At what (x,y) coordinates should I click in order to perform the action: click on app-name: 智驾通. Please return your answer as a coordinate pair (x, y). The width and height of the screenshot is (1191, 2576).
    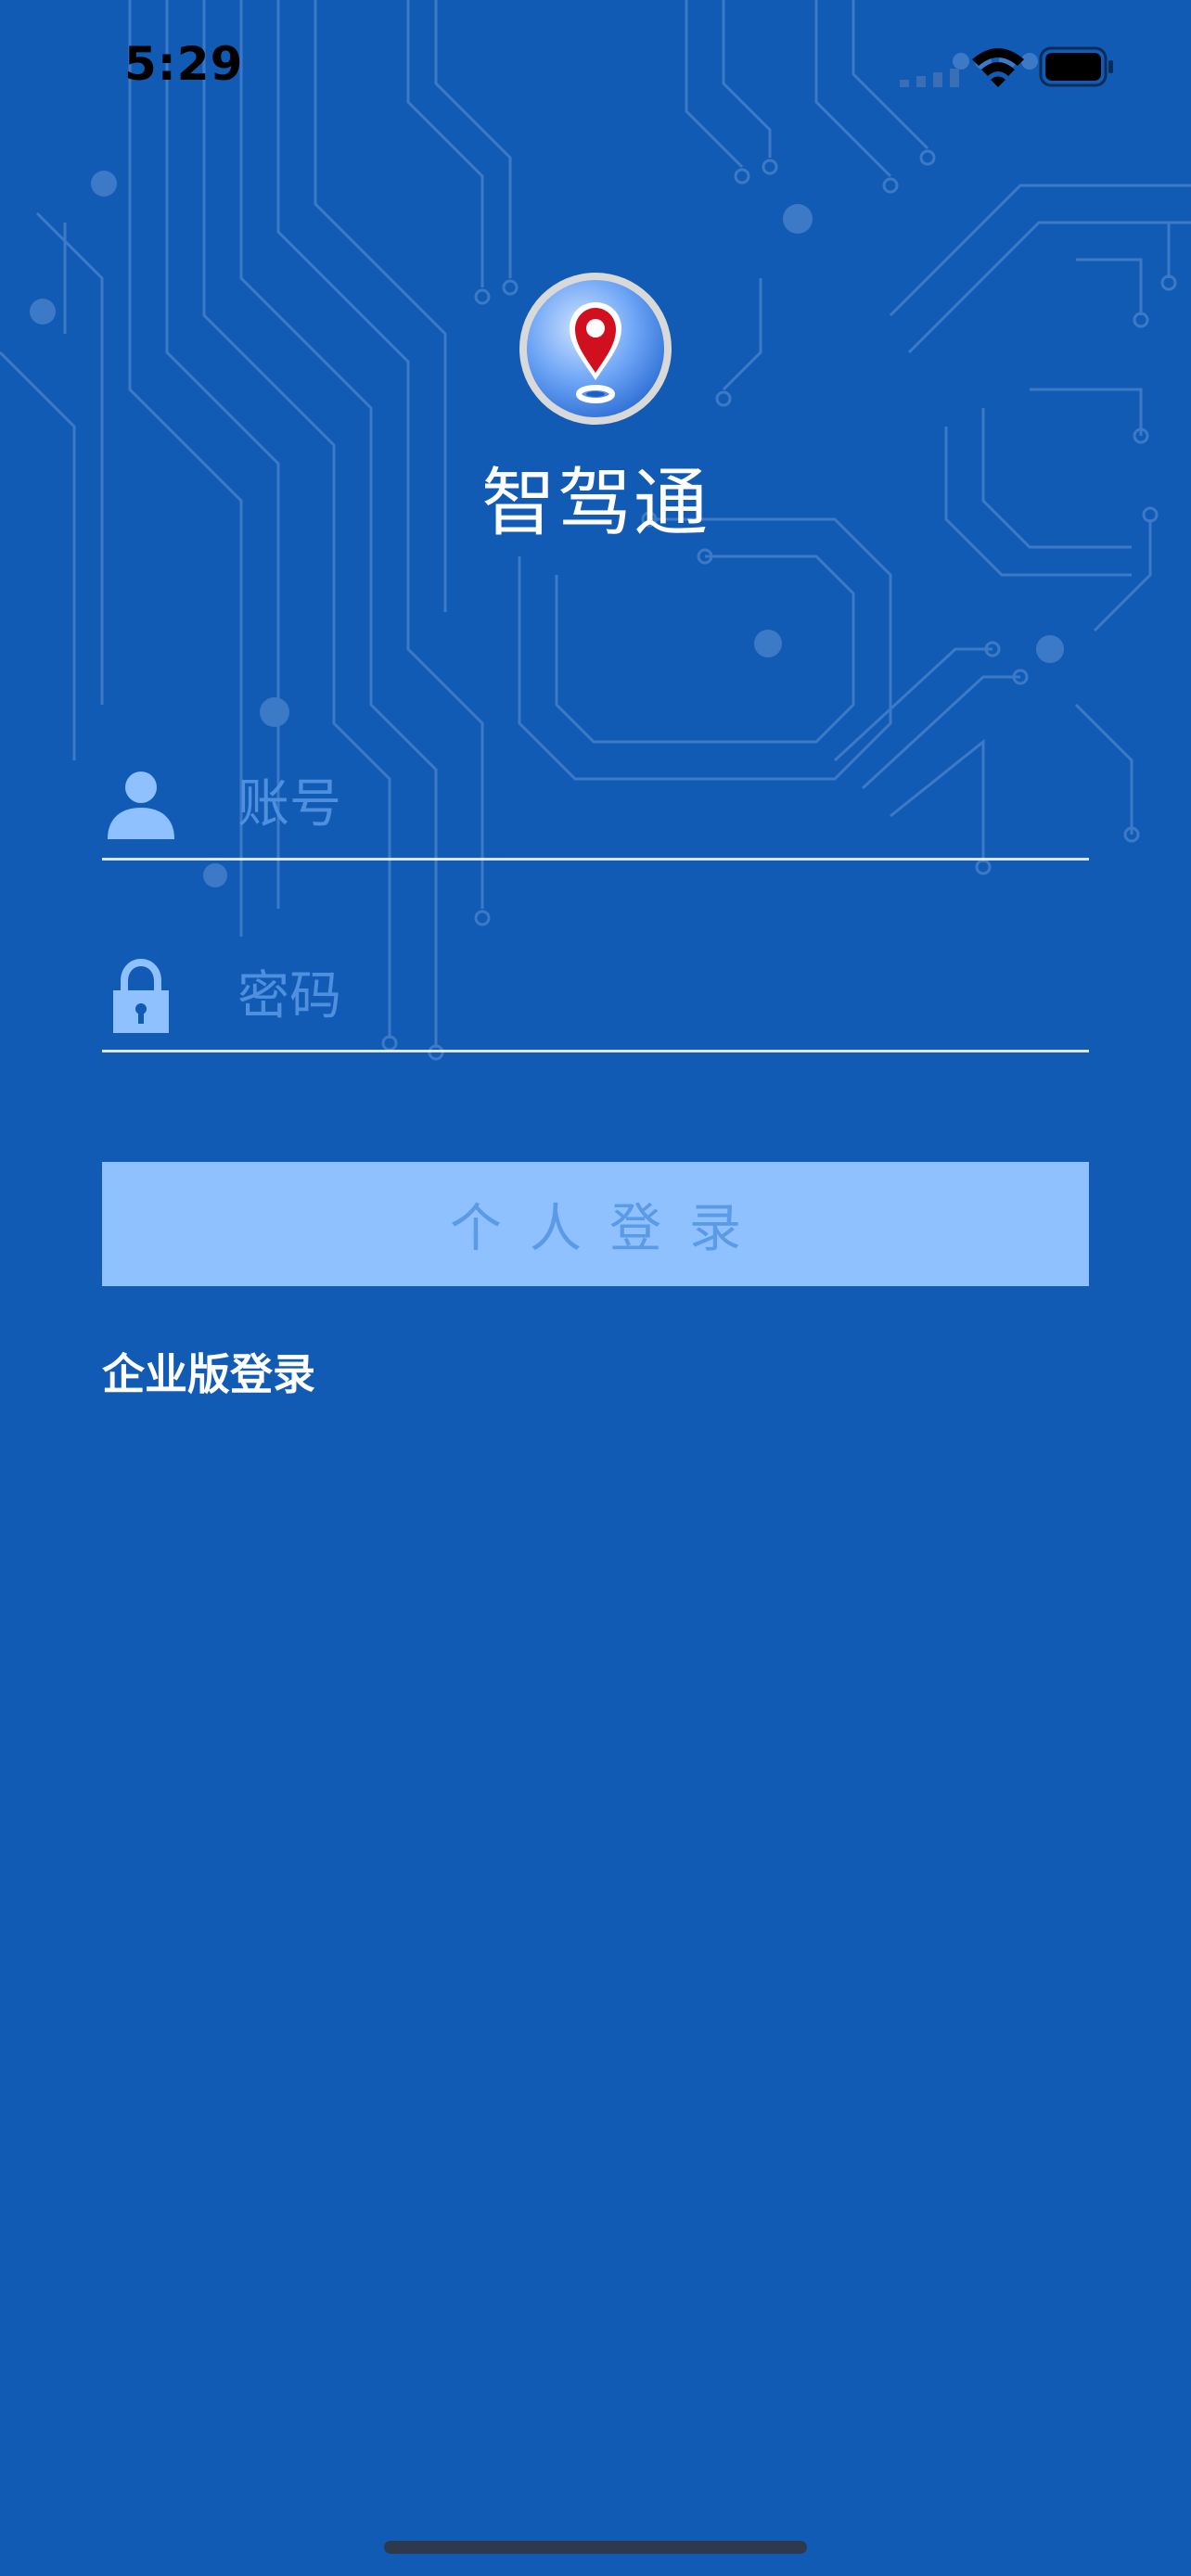
    Looking at the image, I should click on (595, 503).